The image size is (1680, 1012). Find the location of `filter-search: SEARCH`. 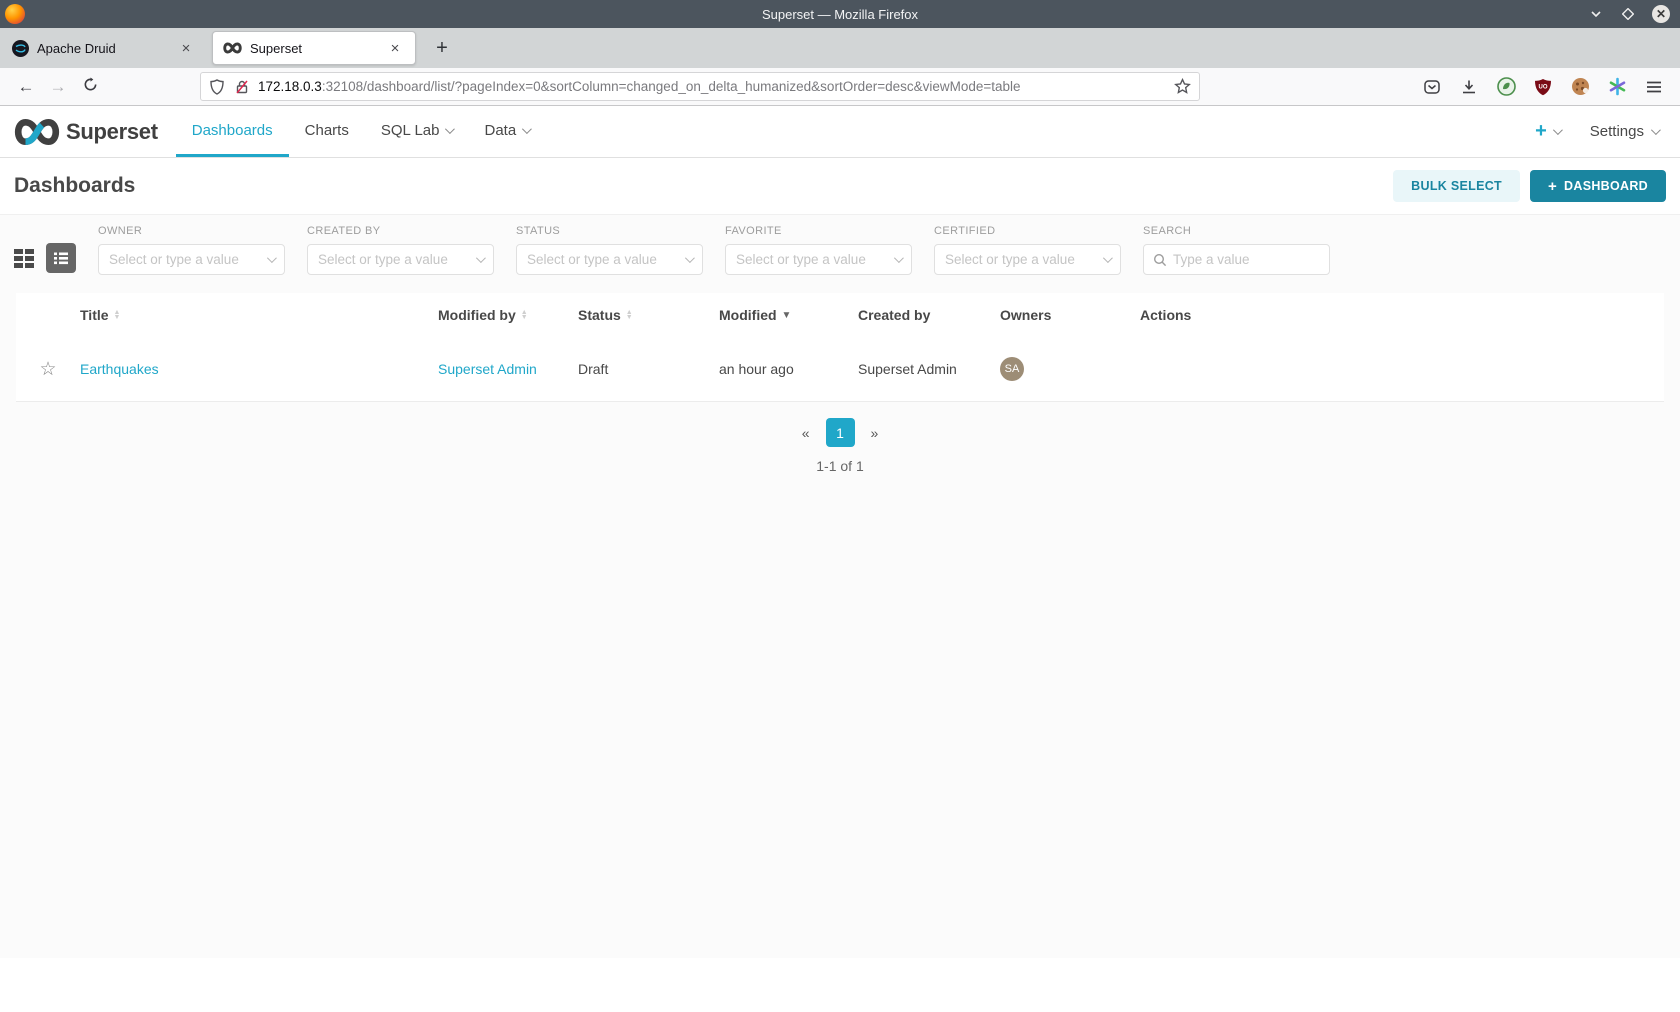

filter-search: SEARCH is located at coordinates (1236, 250).